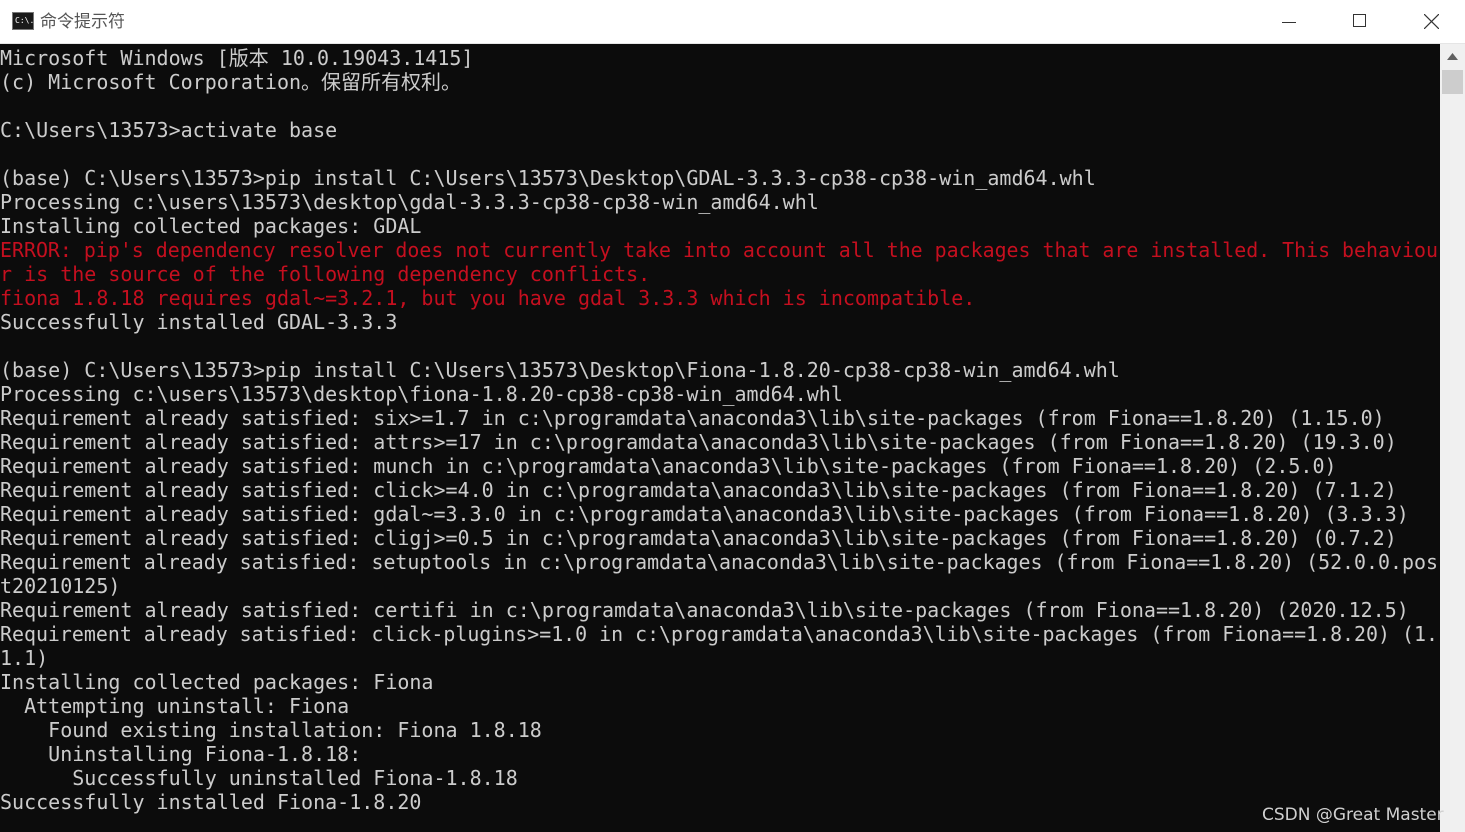 Image resolution: width=1465 pixels, height=832 pixels. I want to click on minimize-button, so click(1289, 22).